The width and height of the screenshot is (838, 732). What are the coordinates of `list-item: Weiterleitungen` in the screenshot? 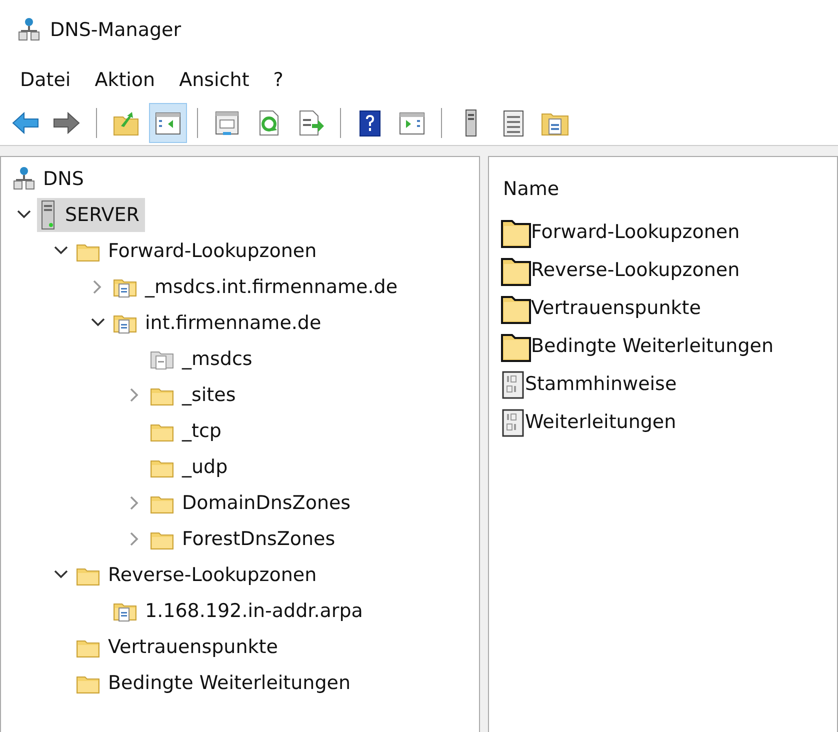 It's located at (588, 423).